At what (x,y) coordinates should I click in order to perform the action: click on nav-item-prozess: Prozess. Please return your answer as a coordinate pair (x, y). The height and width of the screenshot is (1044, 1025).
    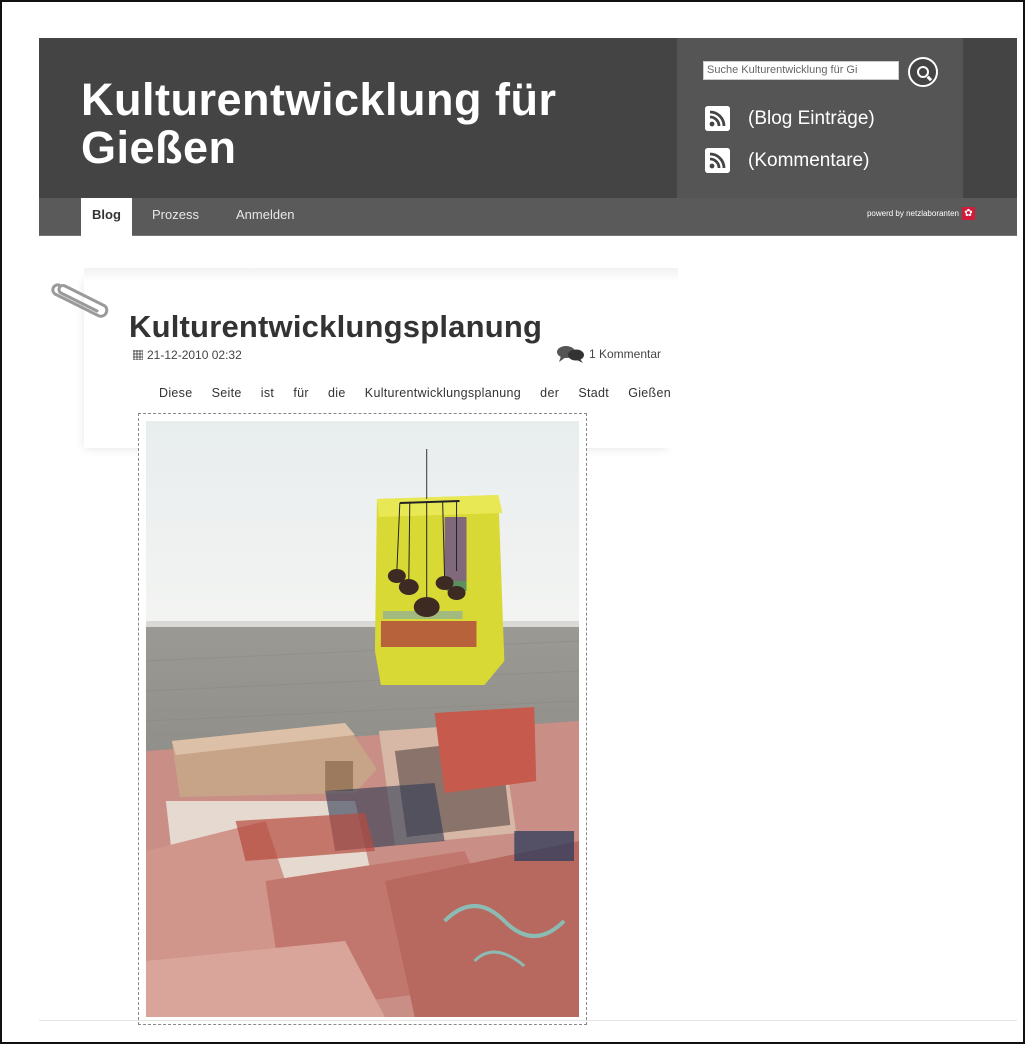
    Looking at the image, I should click on (175, 217).